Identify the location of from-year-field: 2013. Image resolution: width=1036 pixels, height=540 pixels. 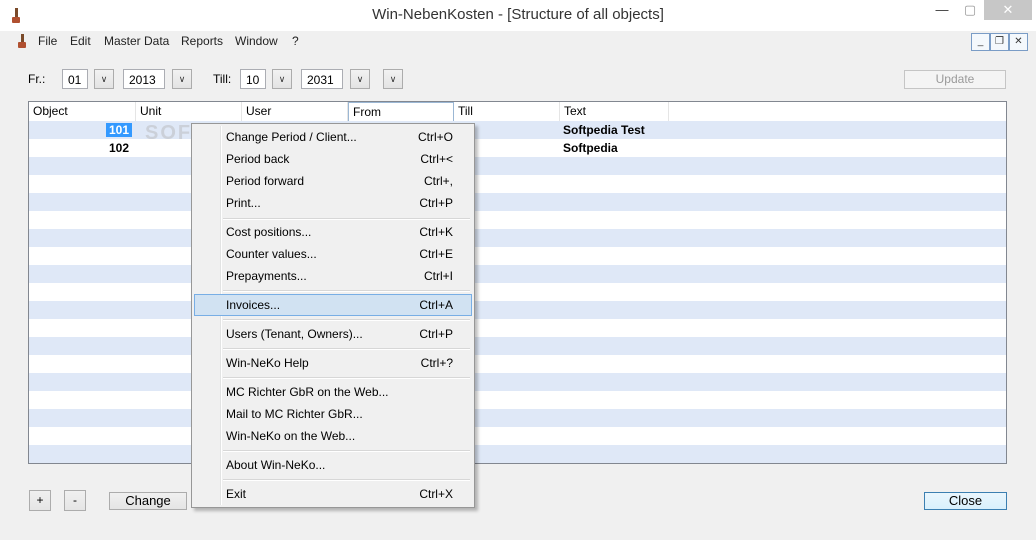
(144, 79).